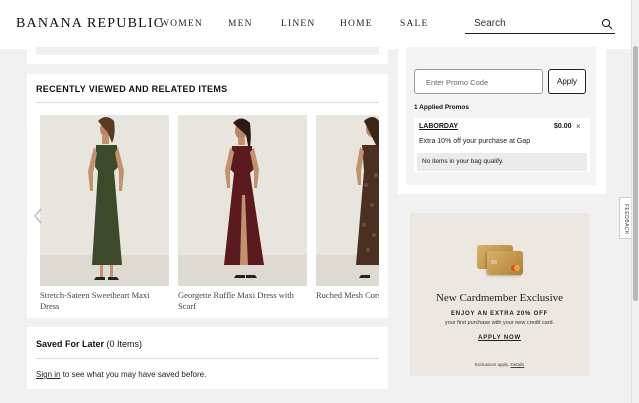 This screenshot has height=403, width=639. I want to click on product-name: Ruched Mesh Corset Maxi Dress, so click(347, 295).